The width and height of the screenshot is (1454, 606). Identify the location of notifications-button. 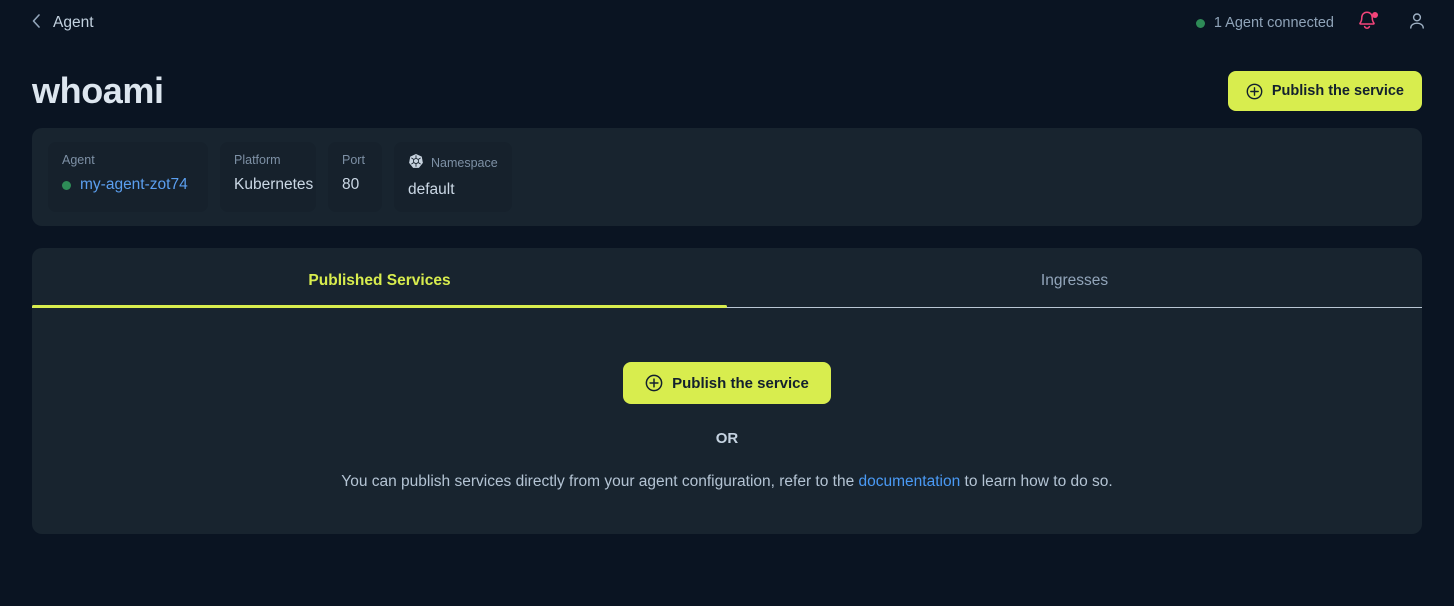
(1367, 23).